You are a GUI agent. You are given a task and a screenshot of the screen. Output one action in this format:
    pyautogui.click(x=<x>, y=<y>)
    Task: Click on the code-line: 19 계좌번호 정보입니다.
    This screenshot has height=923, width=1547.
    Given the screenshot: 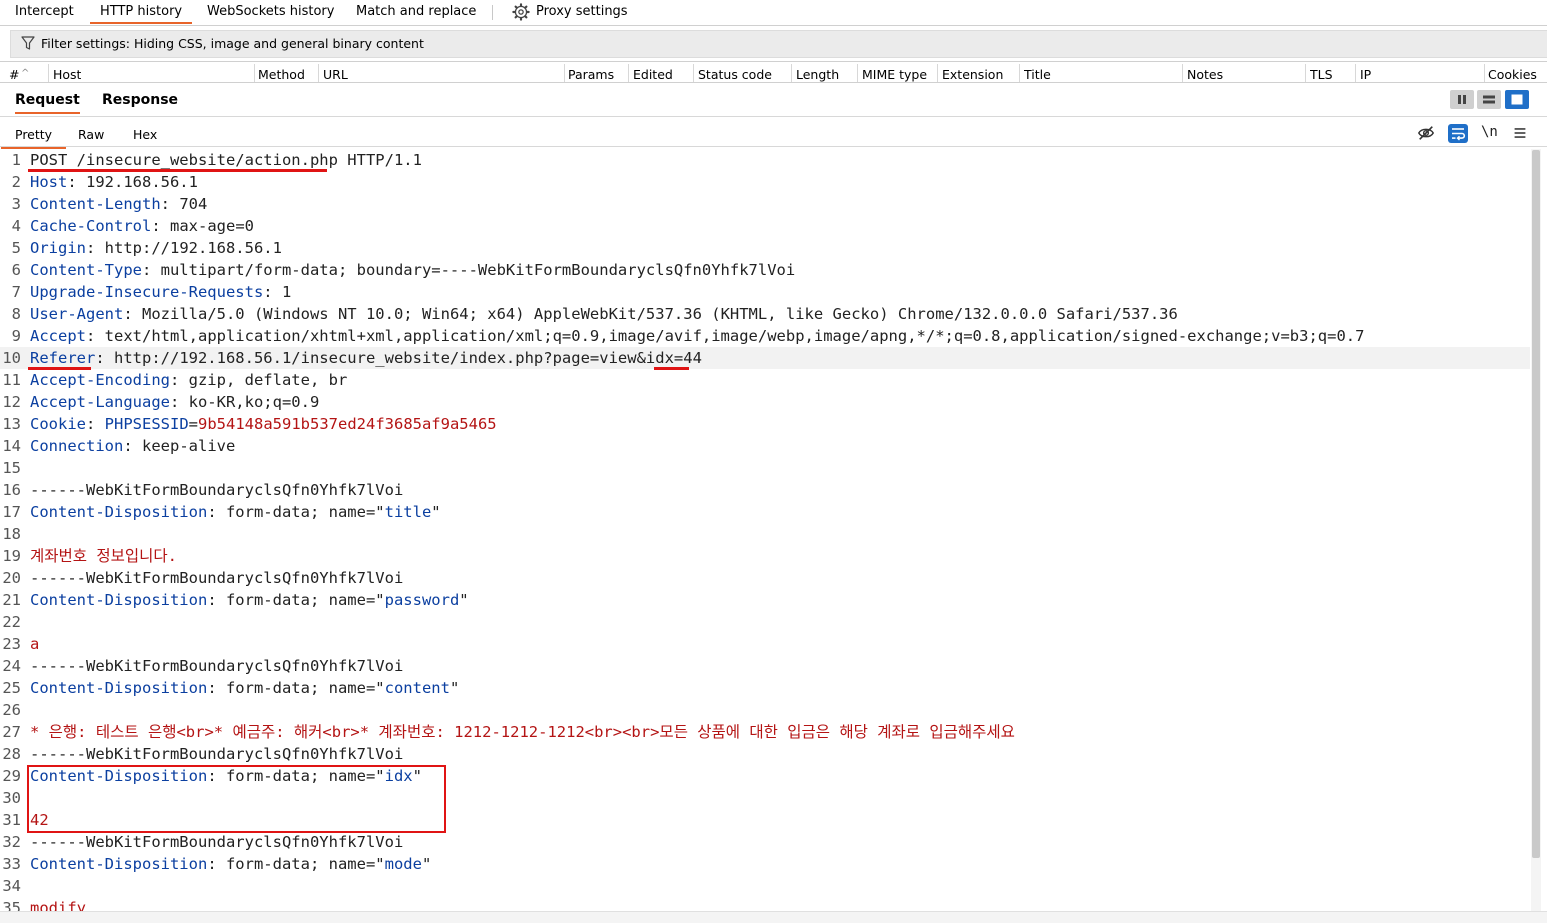 What is the action you would take?
    pyautogui.click(x=765, y=556)
    